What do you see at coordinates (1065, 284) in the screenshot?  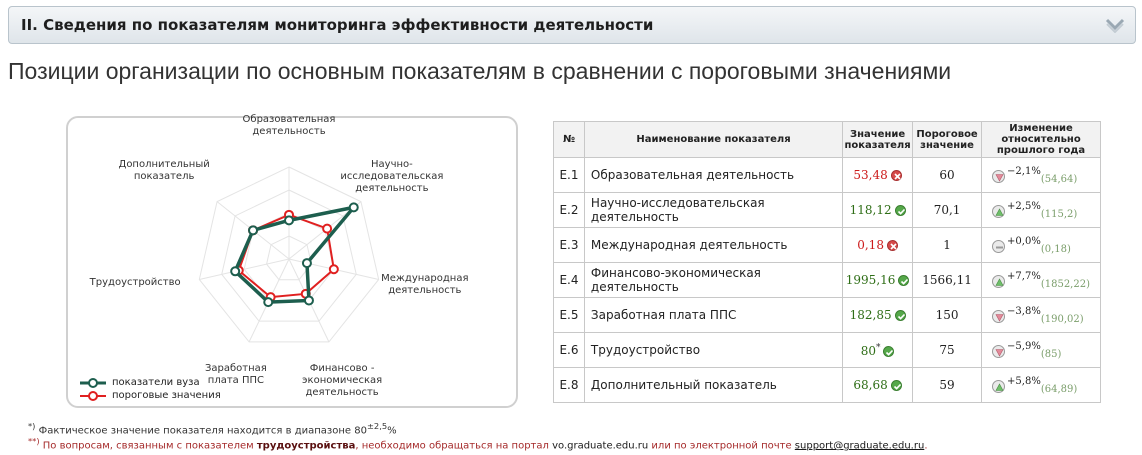 I see `row-prev-value: (1852,22)` at bounding box center [1065, 284].